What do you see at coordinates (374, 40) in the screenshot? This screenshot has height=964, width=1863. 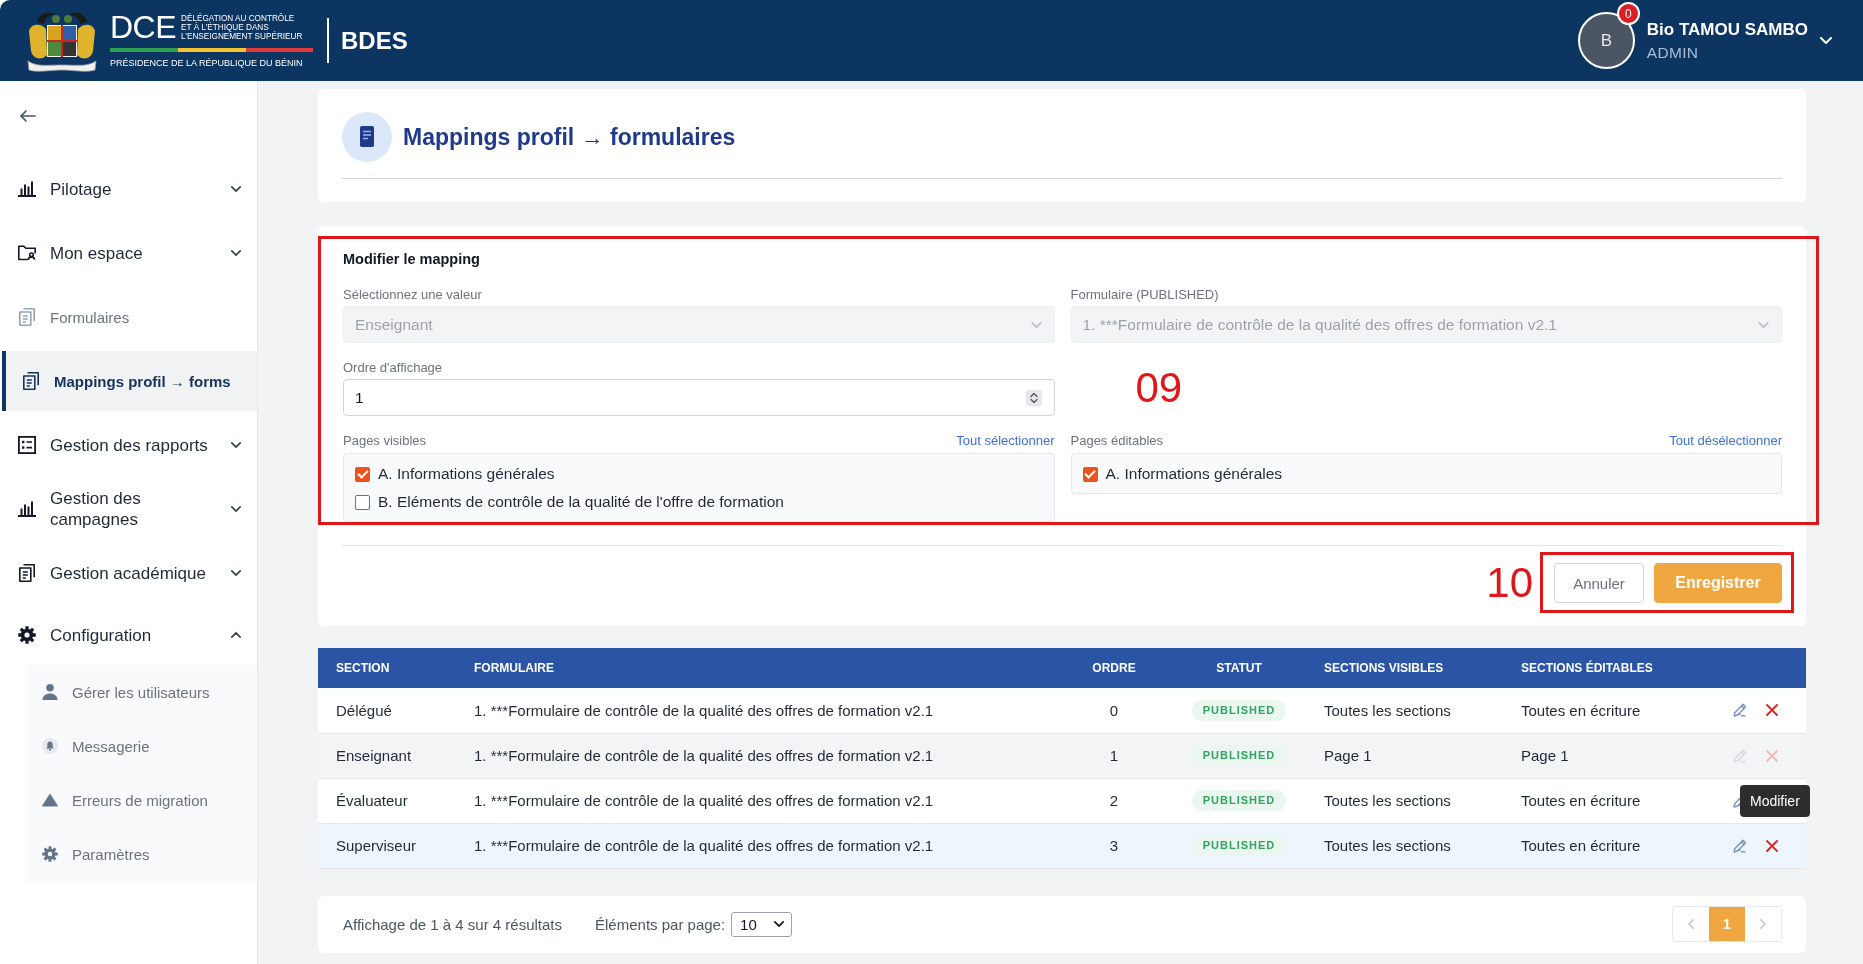 I see `app-name: BDES` at bounding box center [374, 40].